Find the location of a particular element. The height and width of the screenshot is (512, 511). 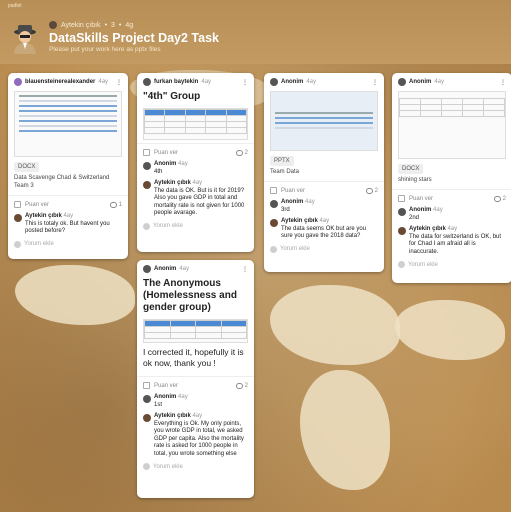

post-author: blauensteinerealexander is located at coordinates (60, 82).